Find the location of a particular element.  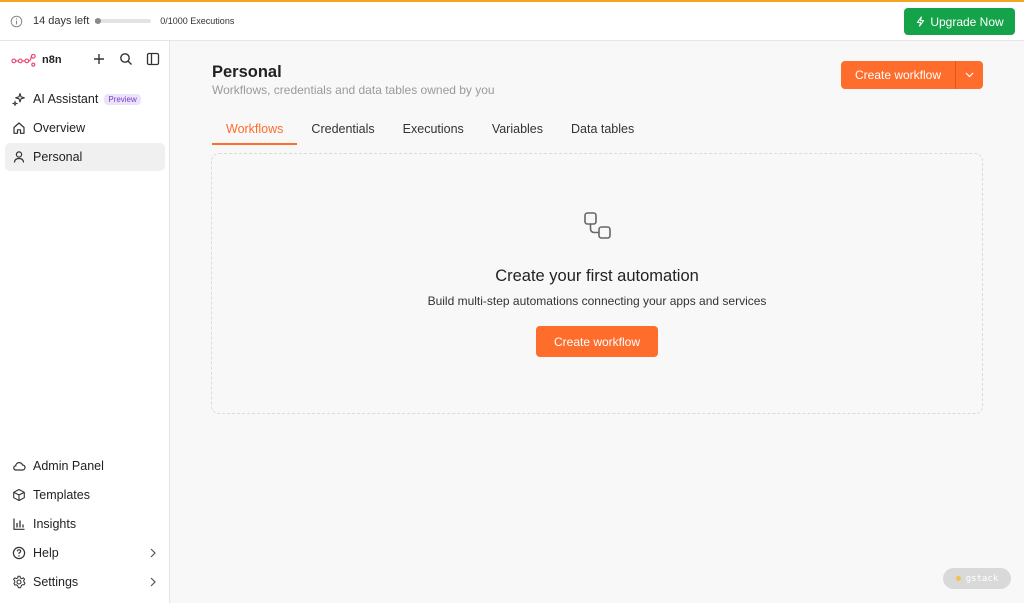

tab-data-tables: Data tables is located at coordinates (602, 131).